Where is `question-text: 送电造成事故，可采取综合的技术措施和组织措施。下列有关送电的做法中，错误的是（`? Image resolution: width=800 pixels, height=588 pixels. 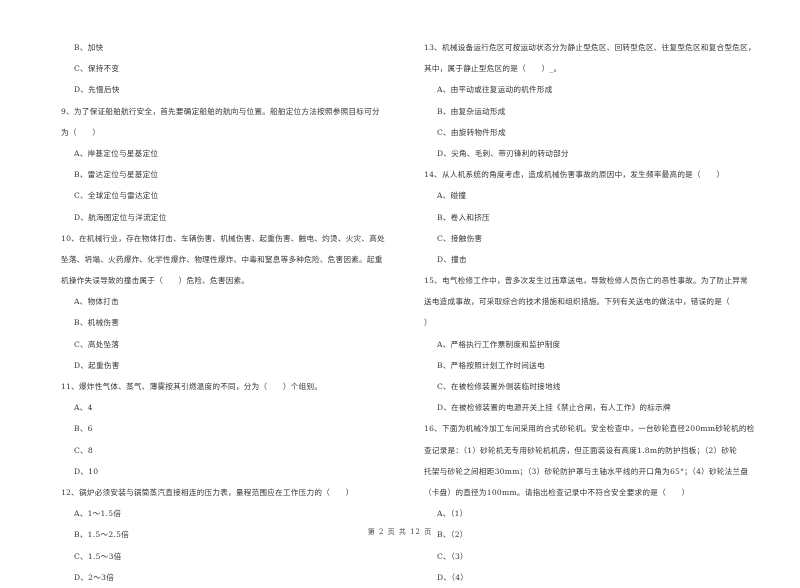 question-text: 送电造成事故，可采取综合的技术措施和组织措施。下列有关送电的做法中，错误的是（ is located at coordinates (577, 302).